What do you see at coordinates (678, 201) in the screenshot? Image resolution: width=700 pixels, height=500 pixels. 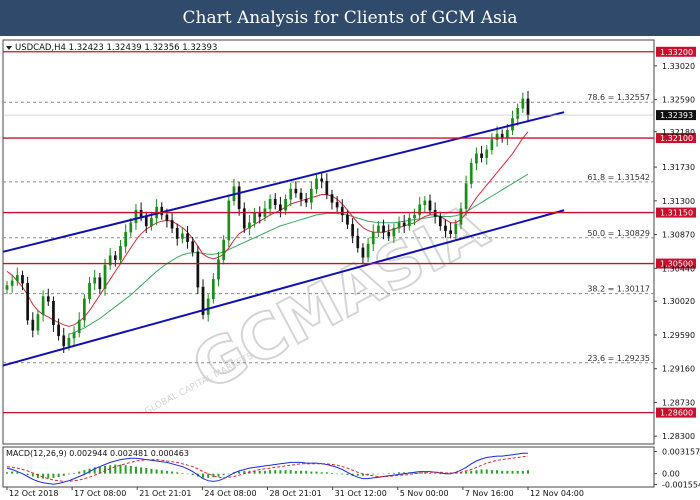 I see `y-tick-label: 1.31300` at bounding box center [678, 201].